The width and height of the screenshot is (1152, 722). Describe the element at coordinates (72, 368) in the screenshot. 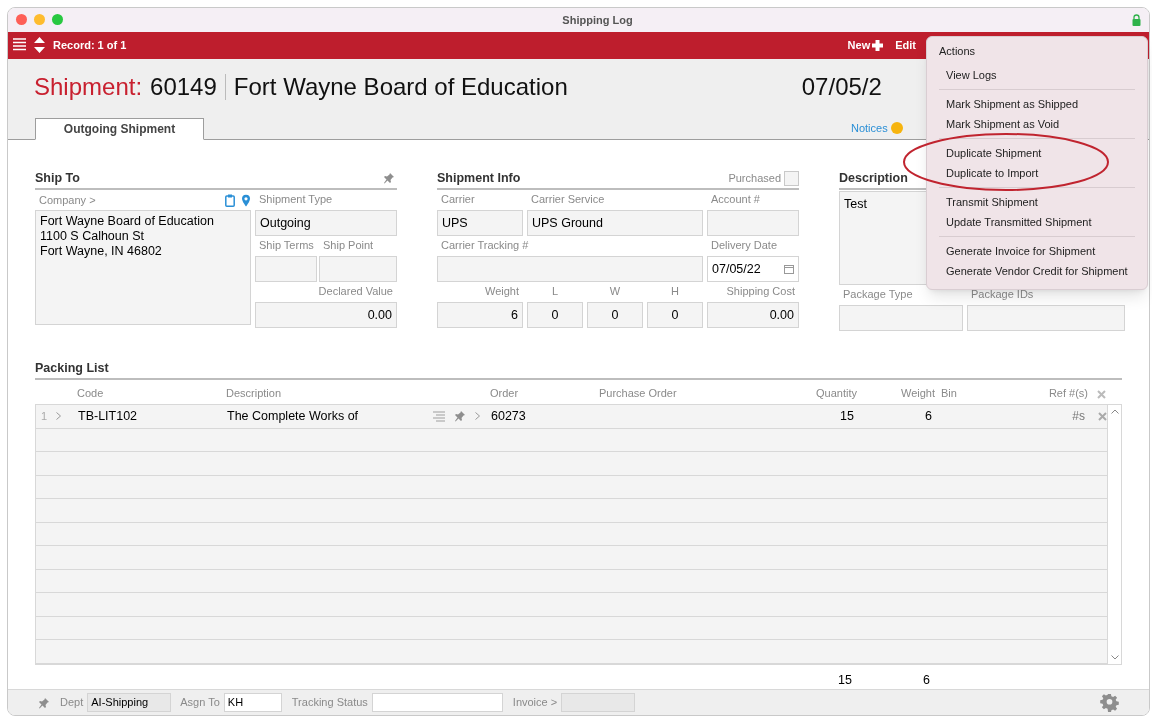

I see `section-title: Packing List` at that location.